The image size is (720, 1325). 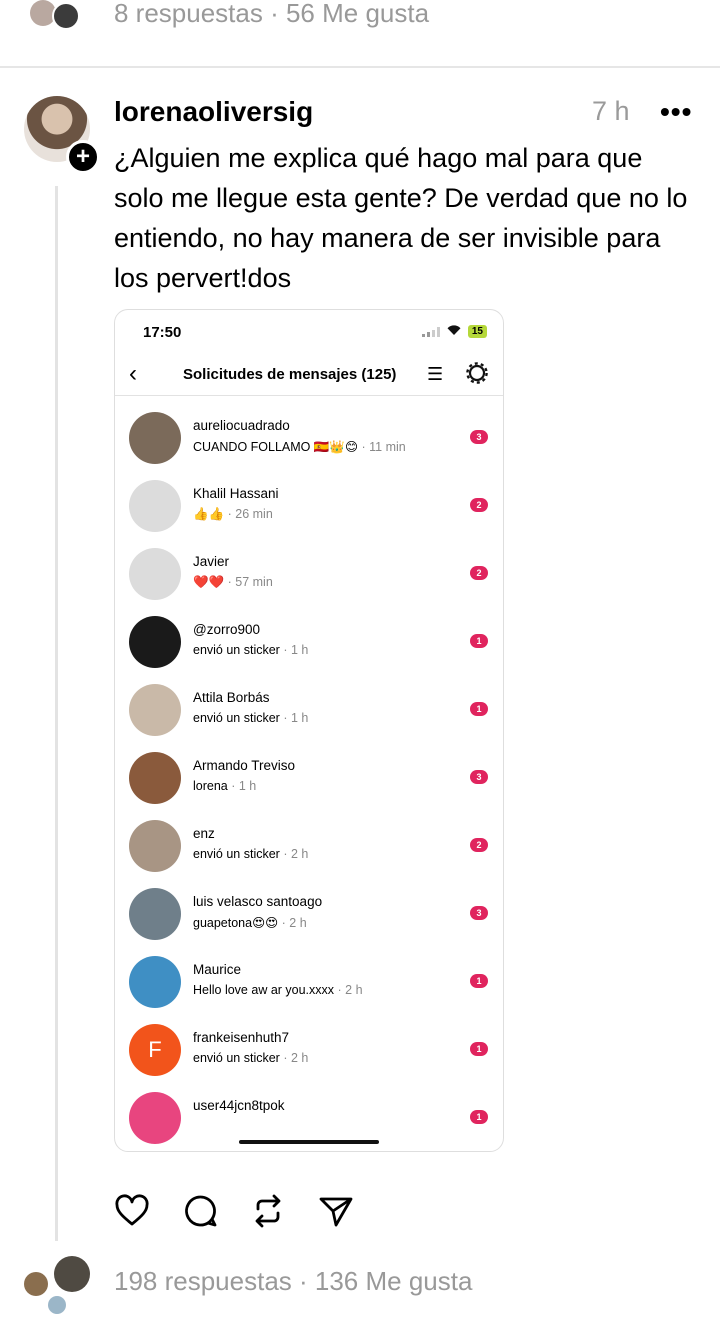 I want to click on request-list-item: Attila Borbás envió un sticker · 1 h 1, so click(x=309, y=712).